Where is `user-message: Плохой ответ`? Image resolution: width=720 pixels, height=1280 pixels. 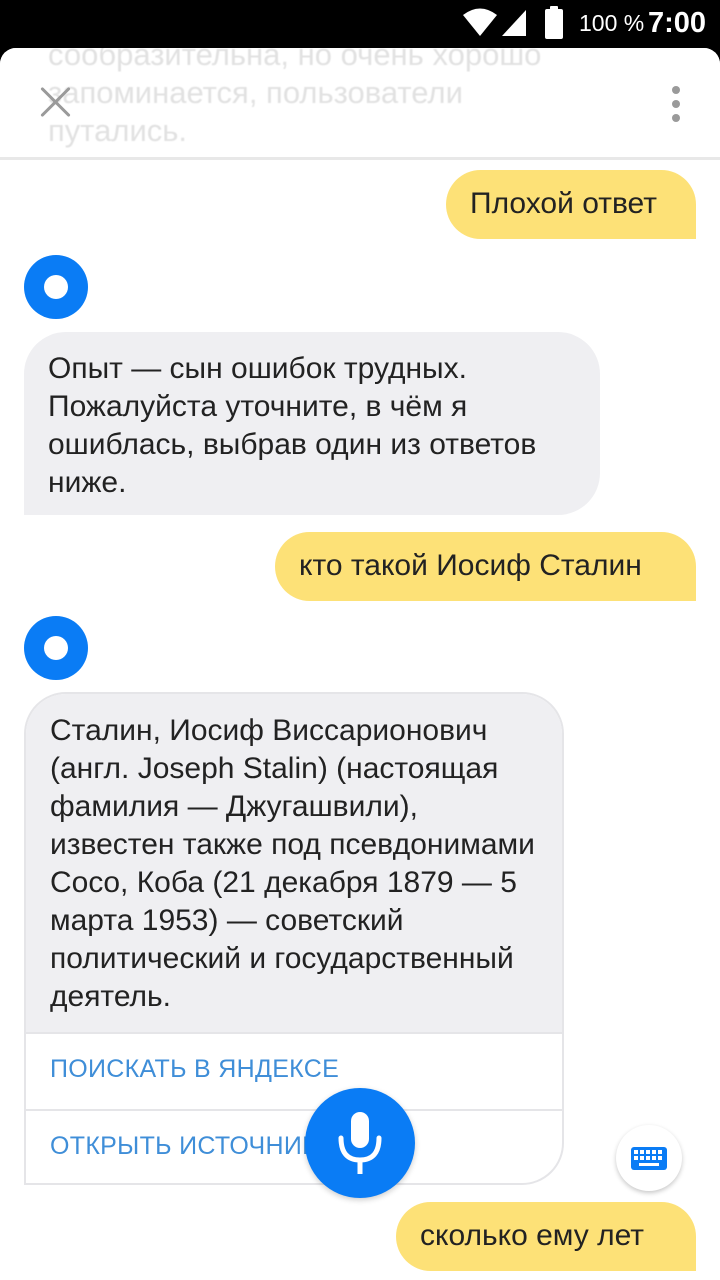 user-message: Плохой ответ is located at coordinates (571, 204).